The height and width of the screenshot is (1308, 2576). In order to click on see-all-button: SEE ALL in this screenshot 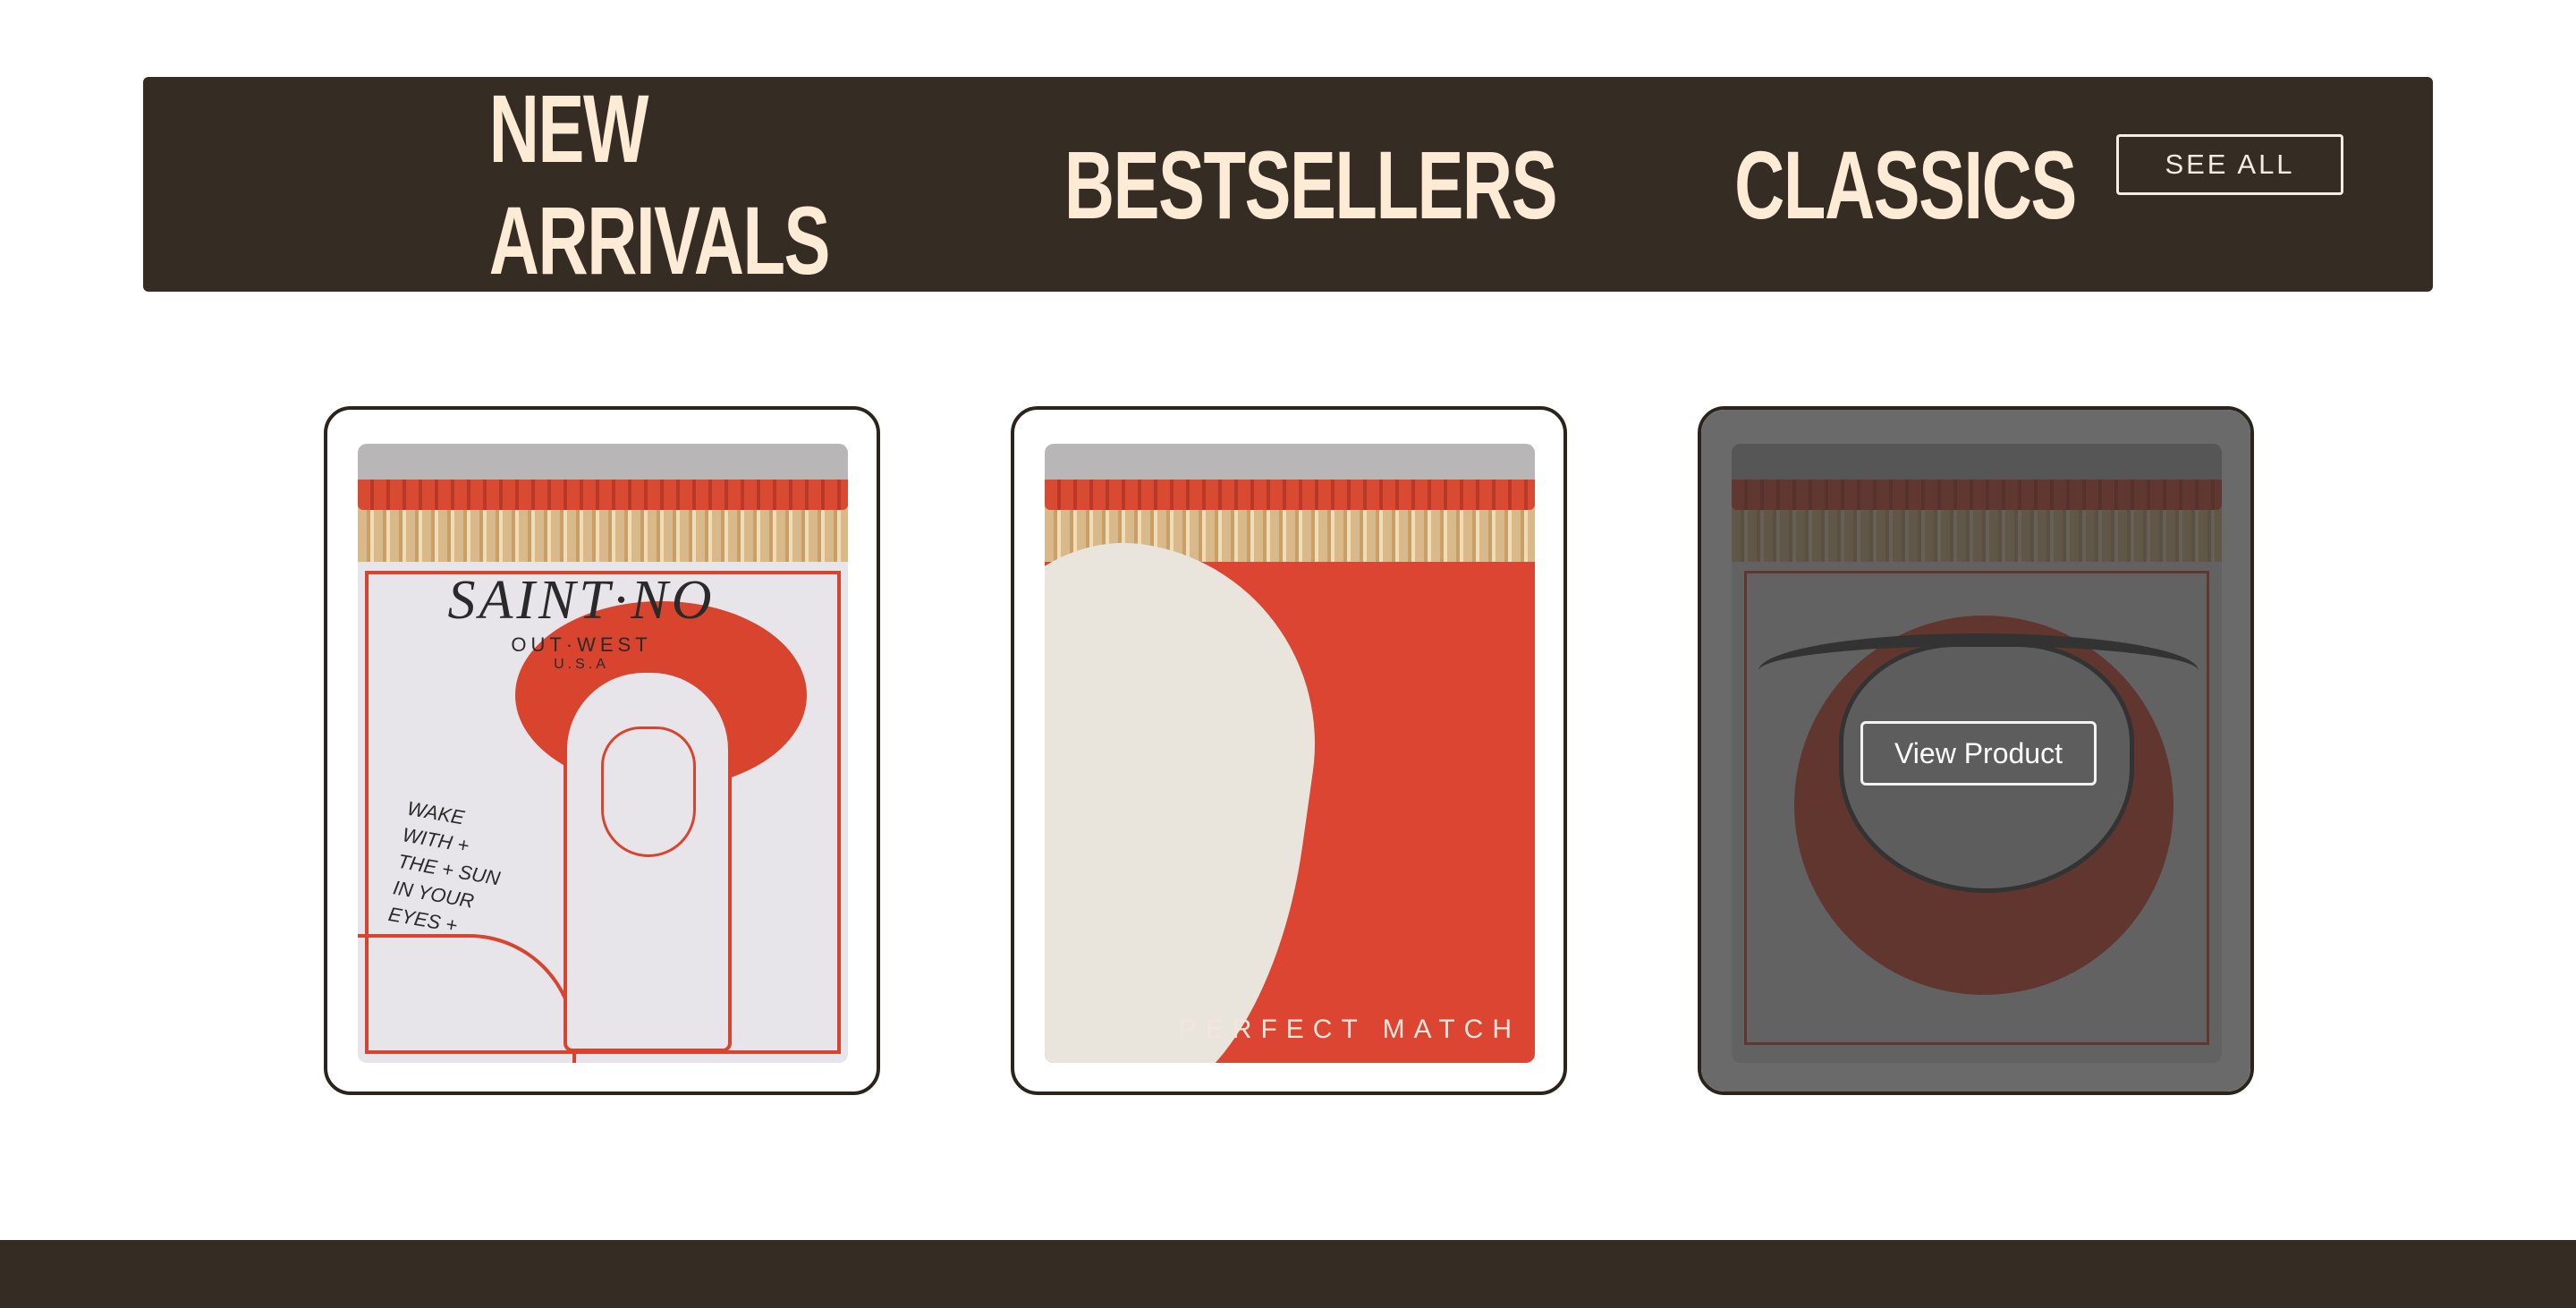, I will do `click(2229, 164)`.